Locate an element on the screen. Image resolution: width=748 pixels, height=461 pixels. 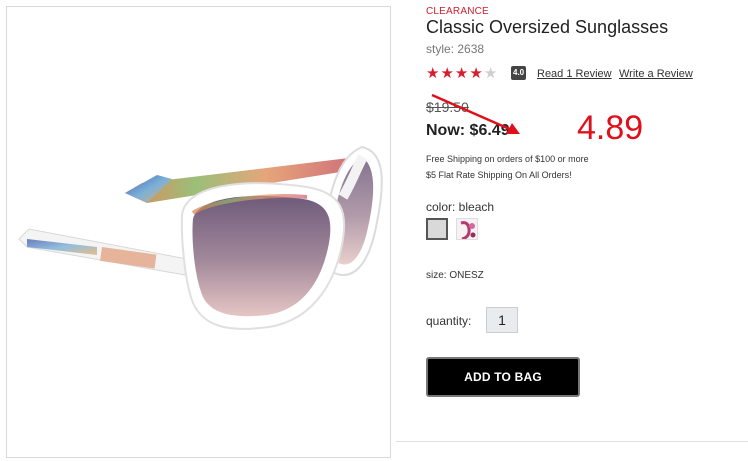
color-swatch-bleach is located at coordinates (437, 229).